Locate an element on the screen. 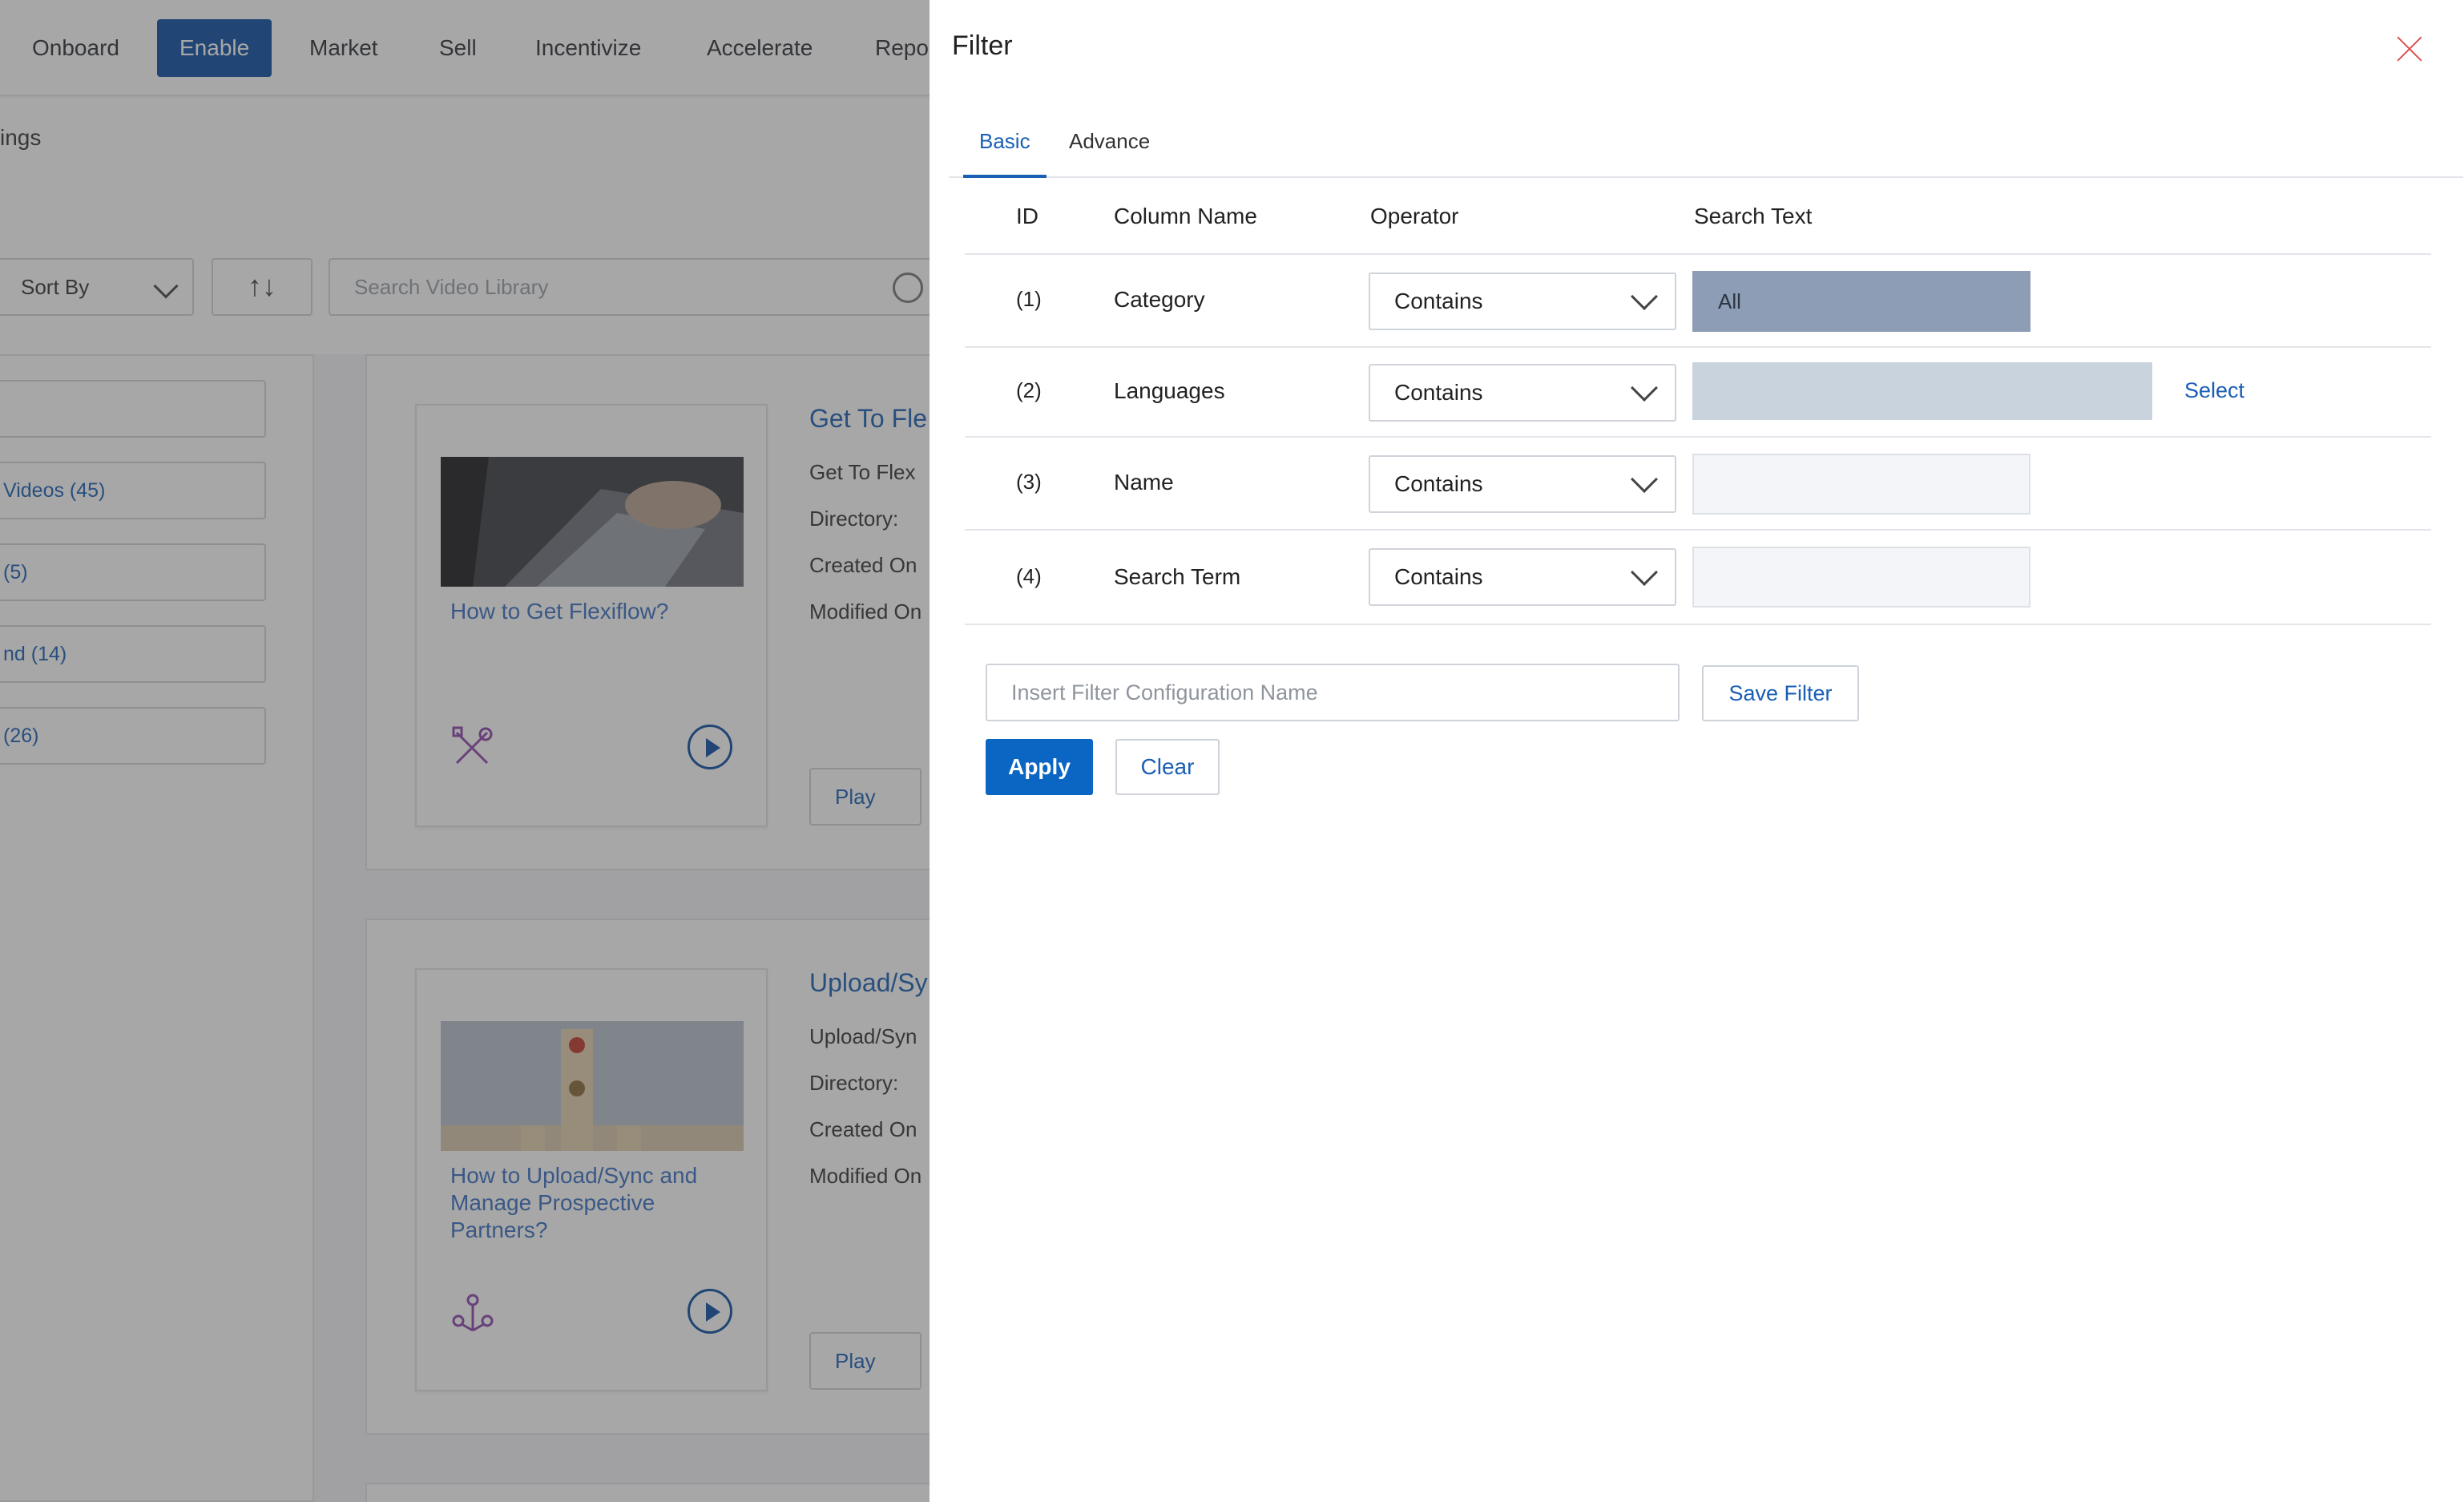 This screenshot has height=1502, width=2464. drawer-title: Filter is located at coordinates (982, 45).